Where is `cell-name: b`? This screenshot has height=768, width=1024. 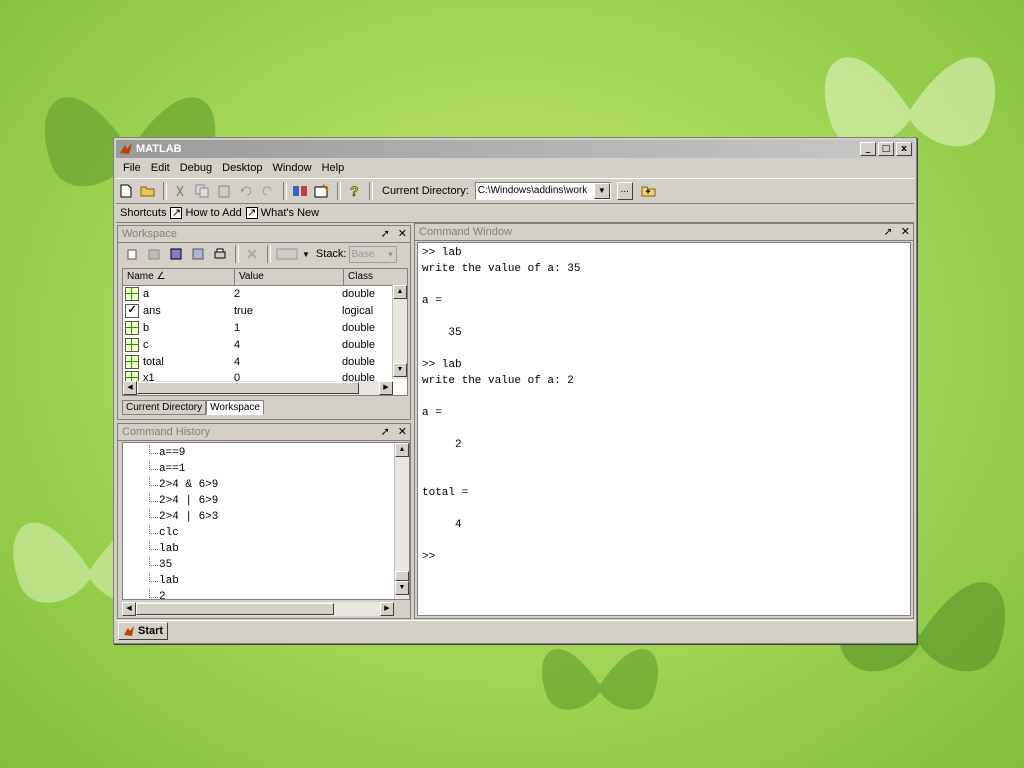 cell-name: b is located at coordinates (146, 327).